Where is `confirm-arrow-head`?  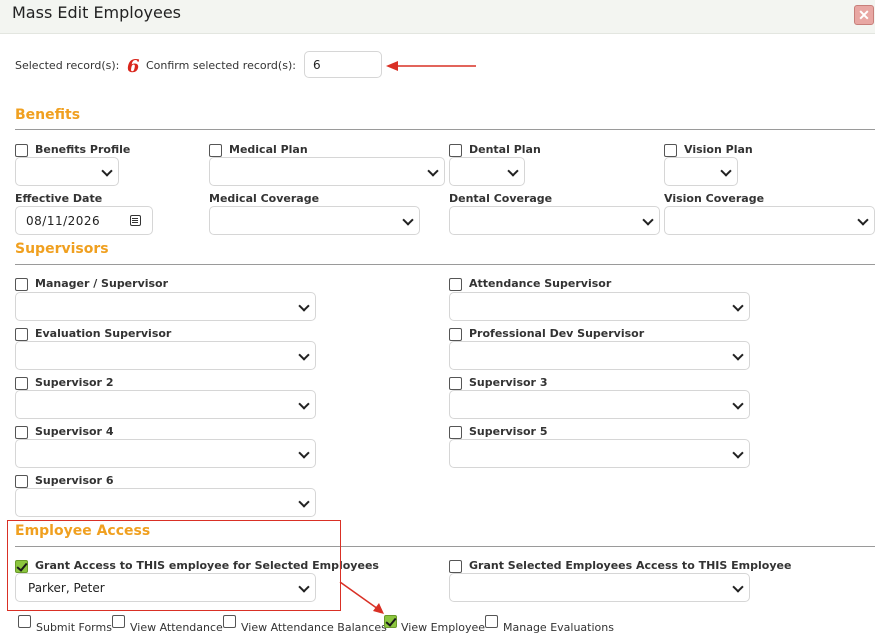
confirm-arrow-head is located at coordinates (392, 66).